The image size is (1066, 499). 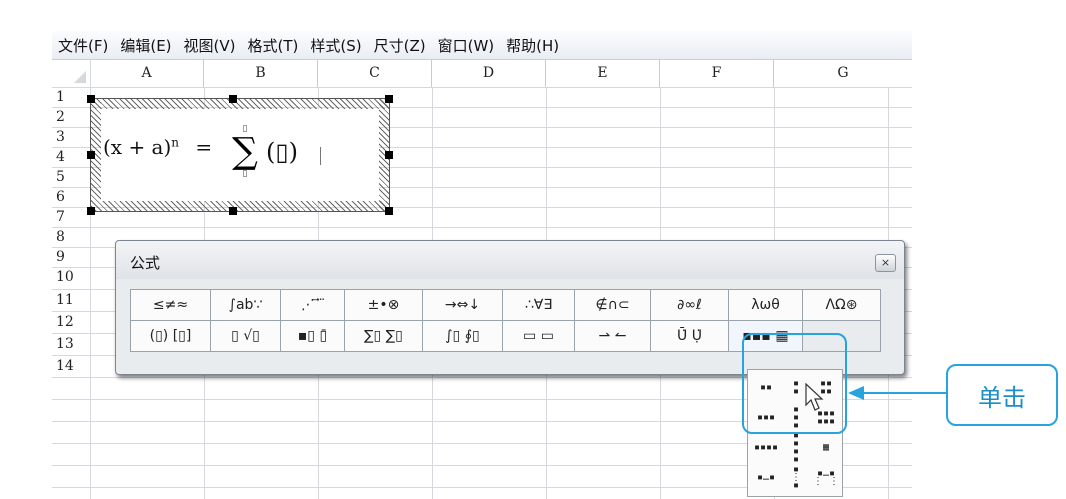 What do you see at coordinates (532, 45) in the screenshot?
I see `menu-help: 帮助(H)` at bounding box center [532, 45].